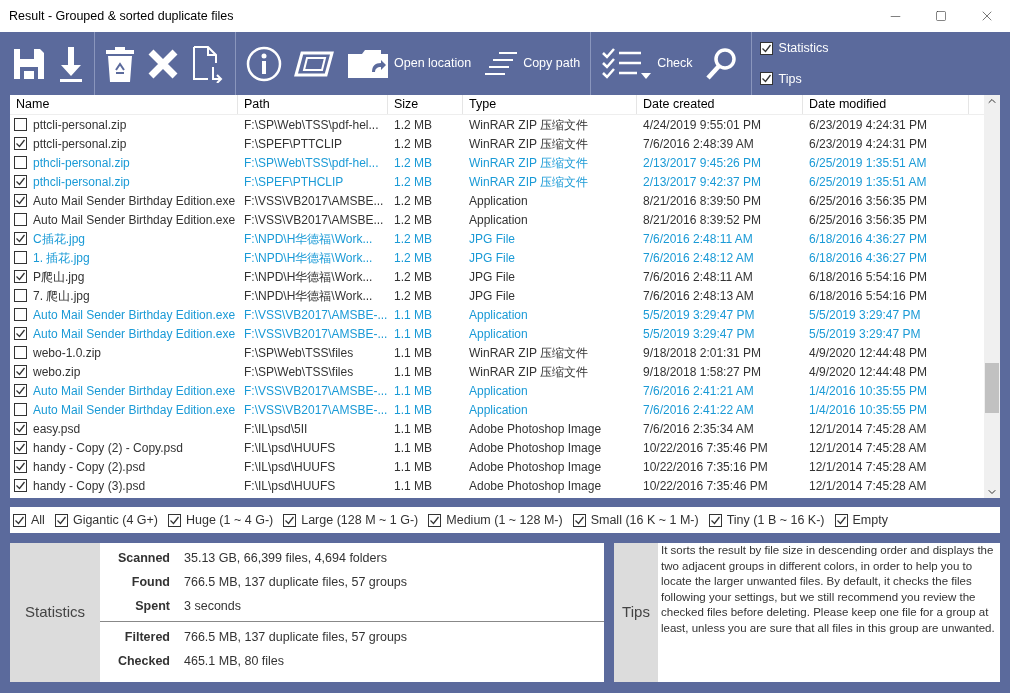  Describe the element at coordinates (285, 558) in the screenshot. I see `stat-value: 35.13 GB, 66,399 files, 4,694 folders` at that location.